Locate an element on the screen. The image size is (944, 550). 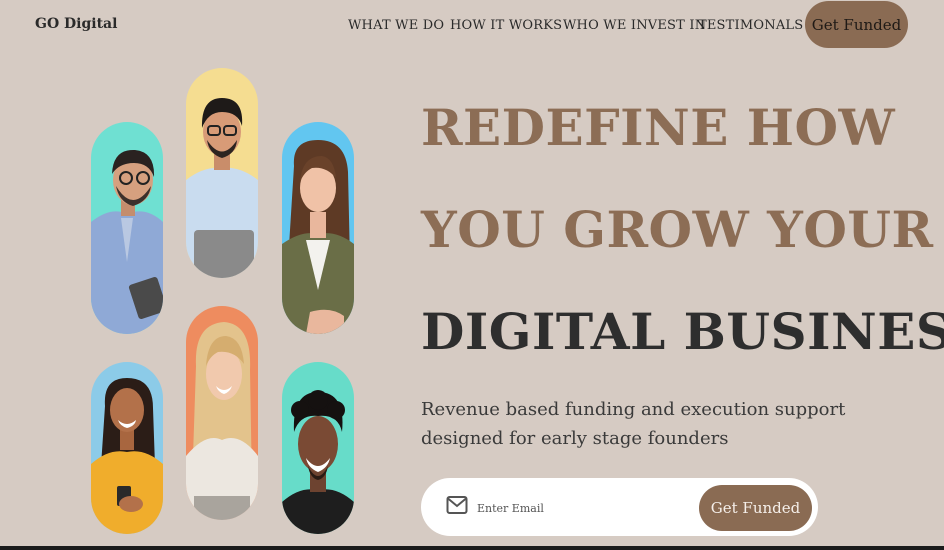
email-signup-form: Get Funded is located at coordinates (619, 507).